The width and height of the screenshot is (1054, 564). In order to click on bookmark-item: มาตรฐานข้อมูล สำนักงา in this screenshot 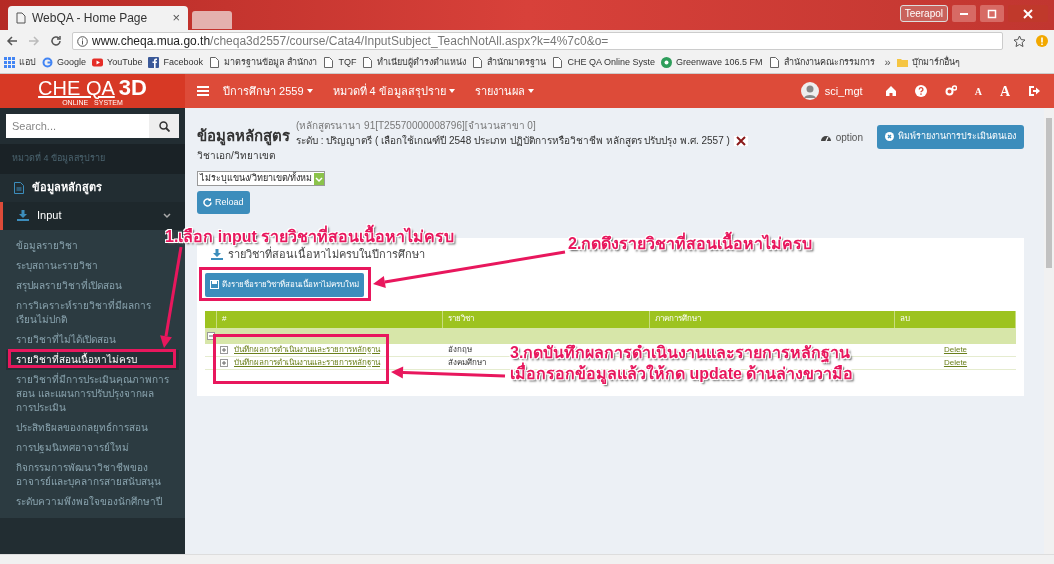, I will do `click(263, 62)`.